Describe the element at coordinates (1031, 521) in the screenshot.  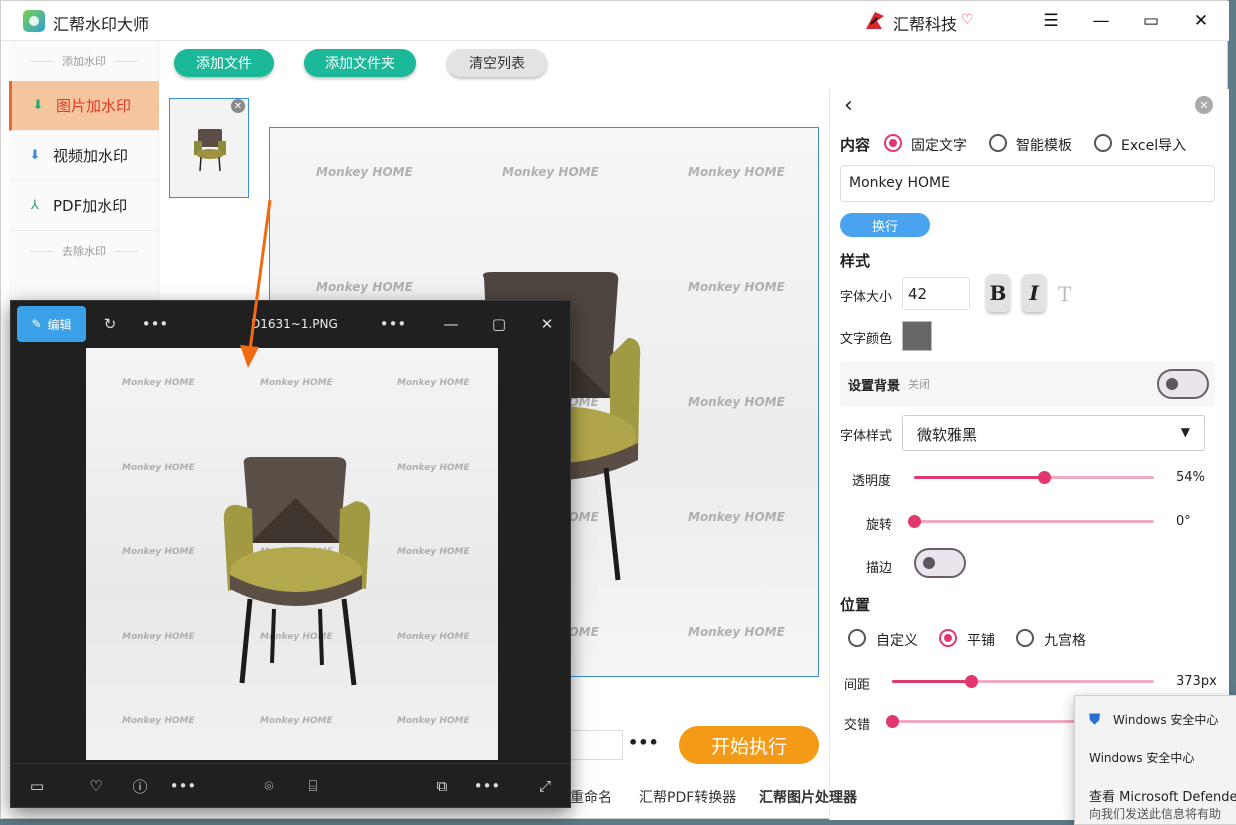
I see `rotate-slider` at that location.